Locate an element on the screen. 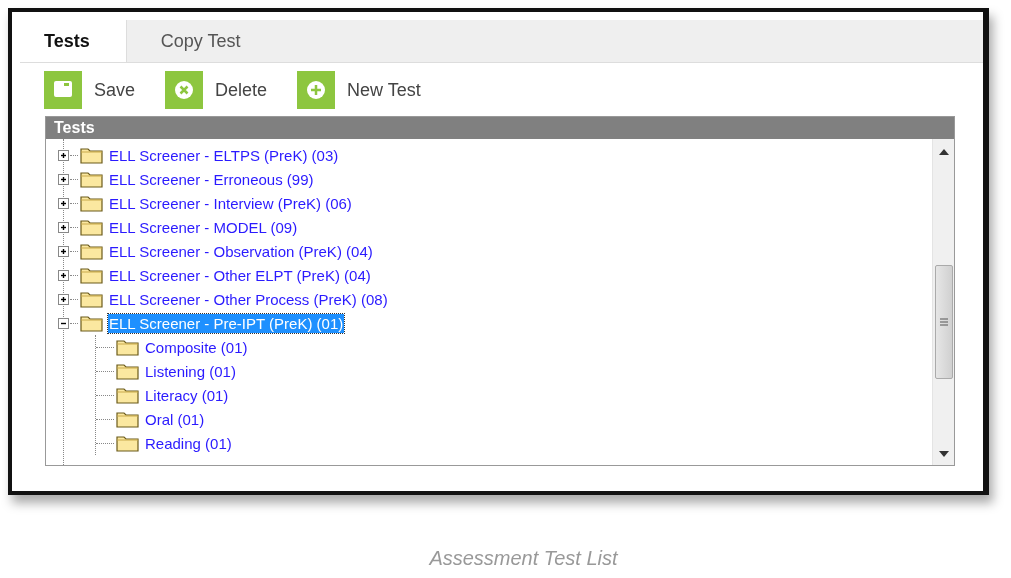 The image size is (1011, 578). tree-item: ELL Screener - Interview (PreK) (06) is located at coordinates (230, 203).